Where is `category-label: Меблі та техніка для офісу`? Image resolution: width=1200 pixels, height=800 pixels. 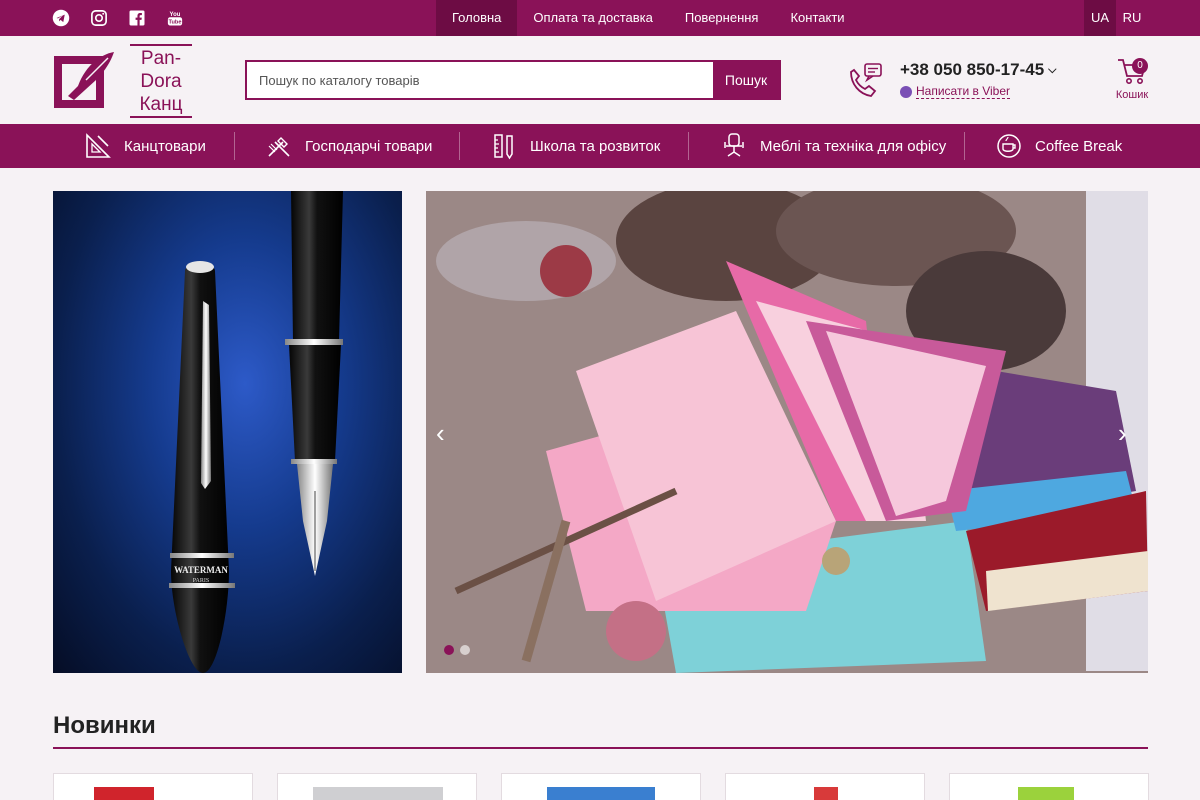
category-label: Меблі та техніка для офісу is located at coordinates (853, 146).